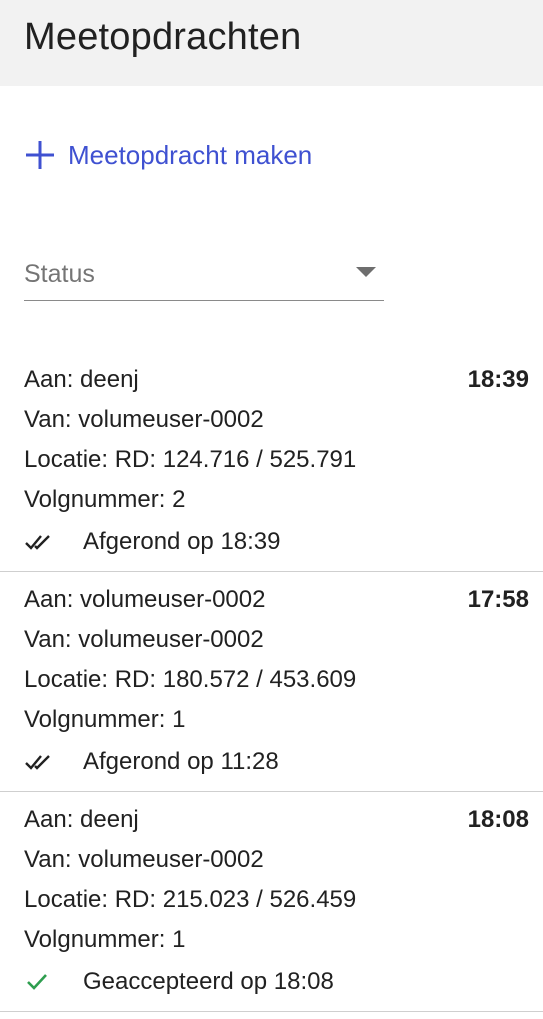 The image size is (543, 1019). What do you see at coordinates (163, 37) in the screenshot?
I see `page-title: Meetopdrachten` at bounding box center [163, 37].